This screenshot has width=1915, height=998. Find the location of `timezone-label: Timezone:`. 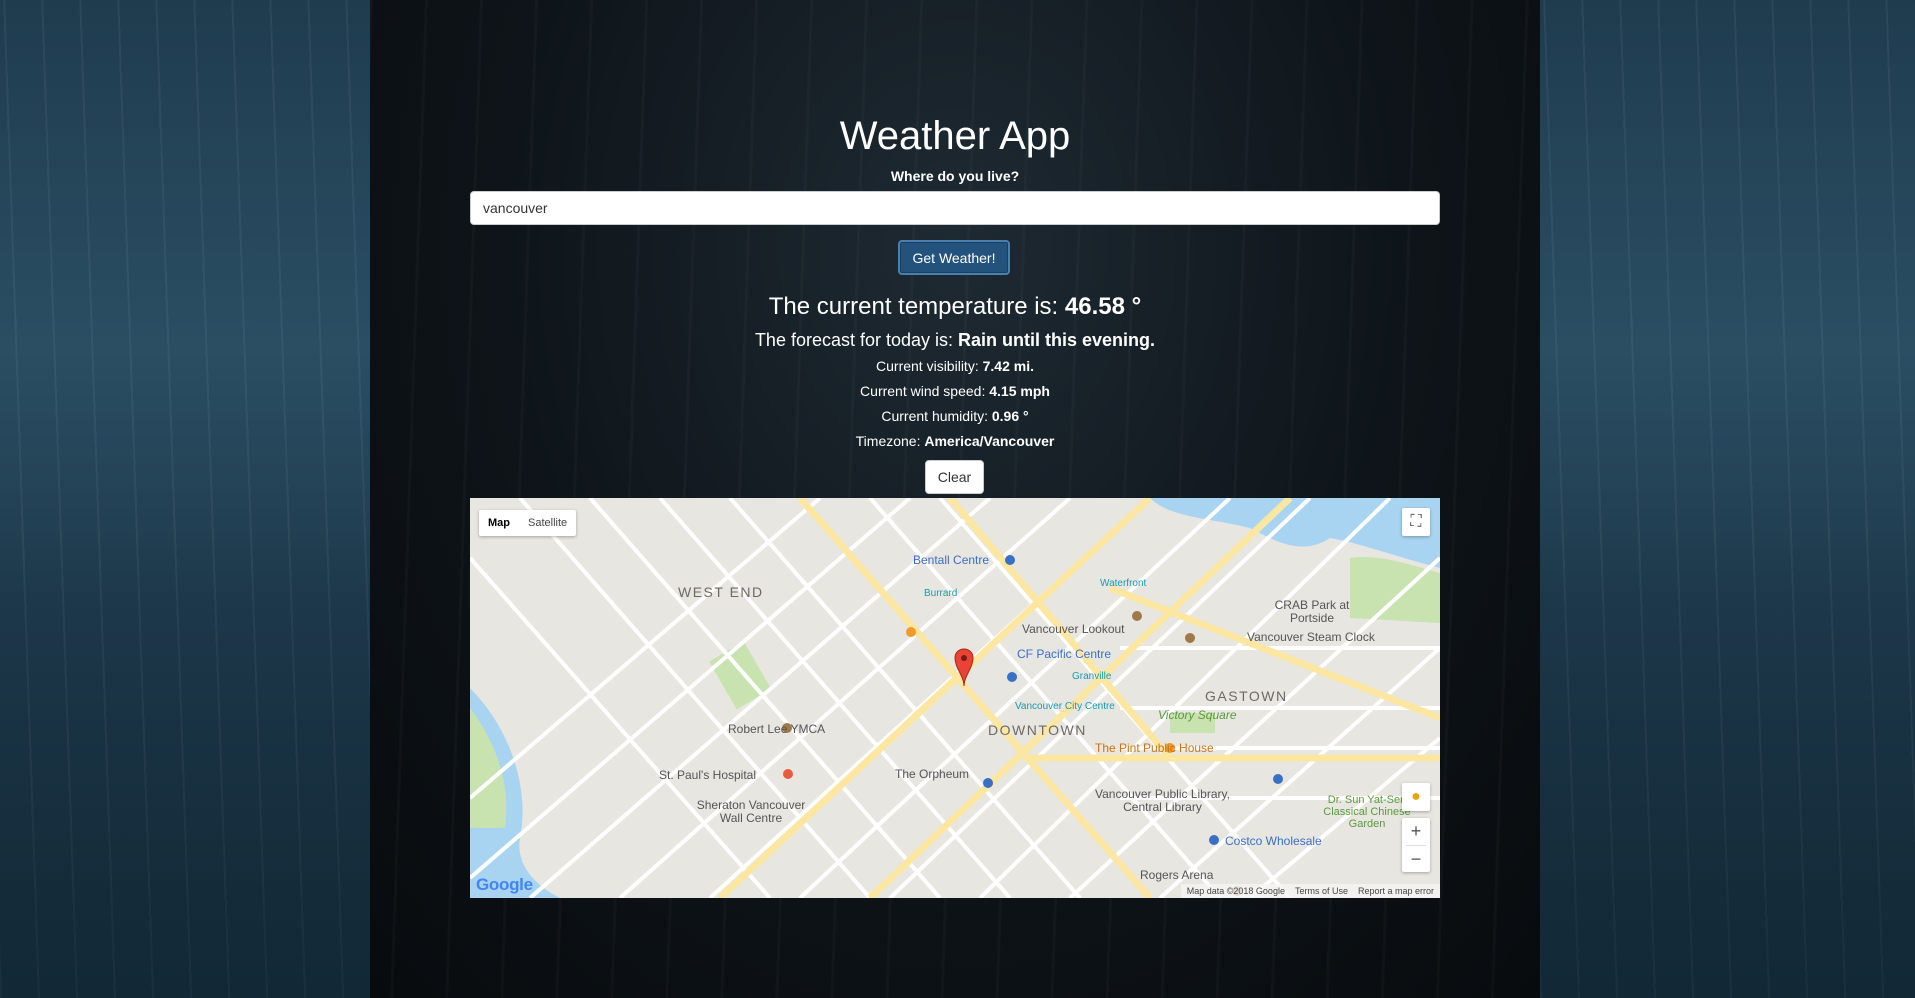

timezone-label: Timezone: is located at coordinates (890, 441).